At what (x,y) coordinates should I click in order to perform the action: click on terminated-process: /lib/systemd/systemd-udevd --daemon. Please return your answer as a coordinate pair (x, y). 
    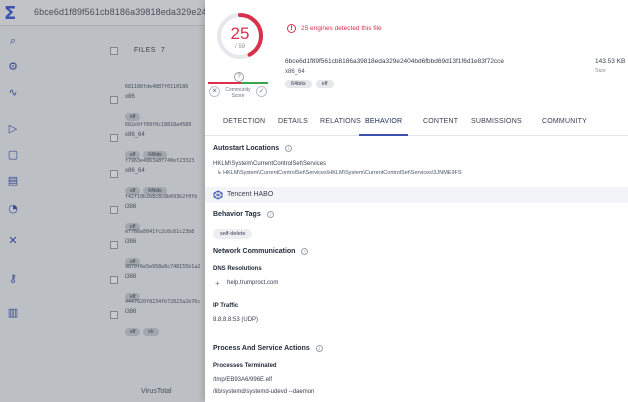
    Looking at the image, I should click on (264, 392).